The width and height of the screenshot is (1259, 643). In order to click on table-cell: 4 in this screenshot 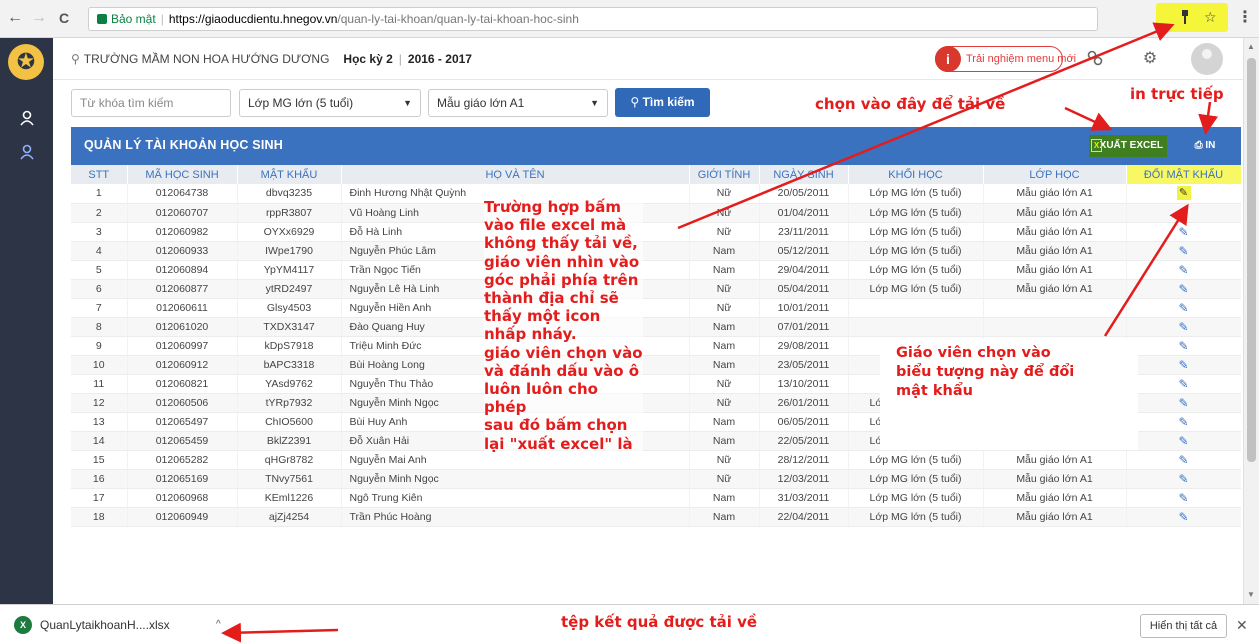, I will do `click(99, 251)`.